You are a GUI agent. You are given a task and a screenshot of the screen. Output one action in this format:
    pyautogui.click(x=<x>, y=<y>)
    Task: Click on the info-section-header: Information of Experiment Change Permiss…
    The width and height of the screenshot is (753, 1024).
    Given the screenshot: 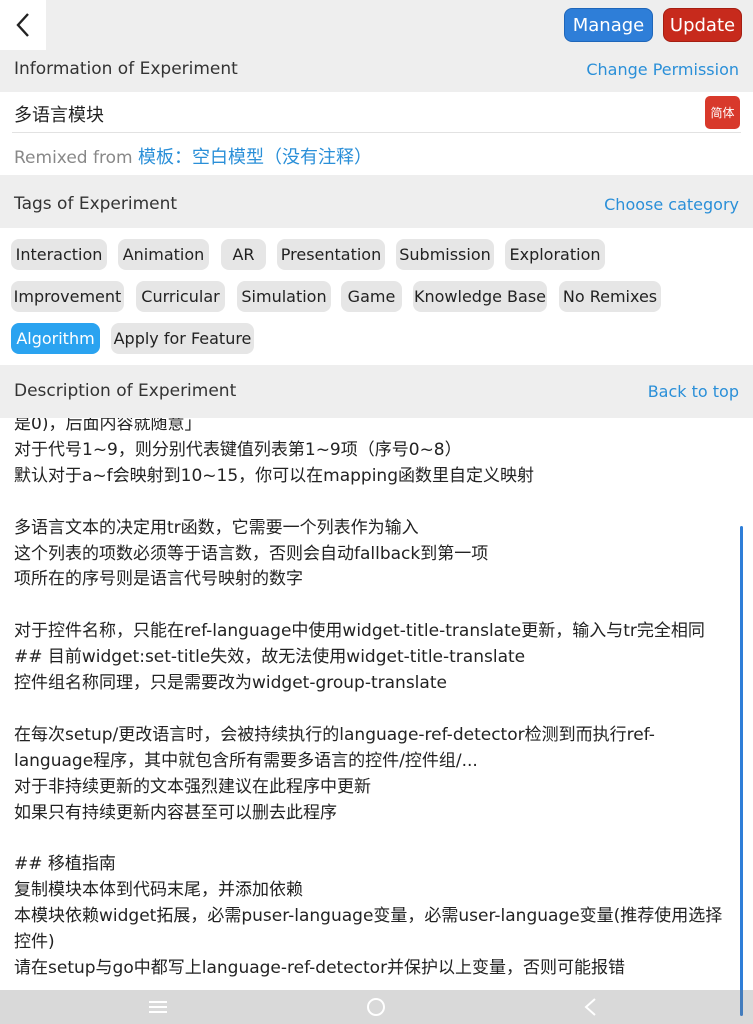 What is the action you would take?
    pyautogui.click(x=376, y=71)
    